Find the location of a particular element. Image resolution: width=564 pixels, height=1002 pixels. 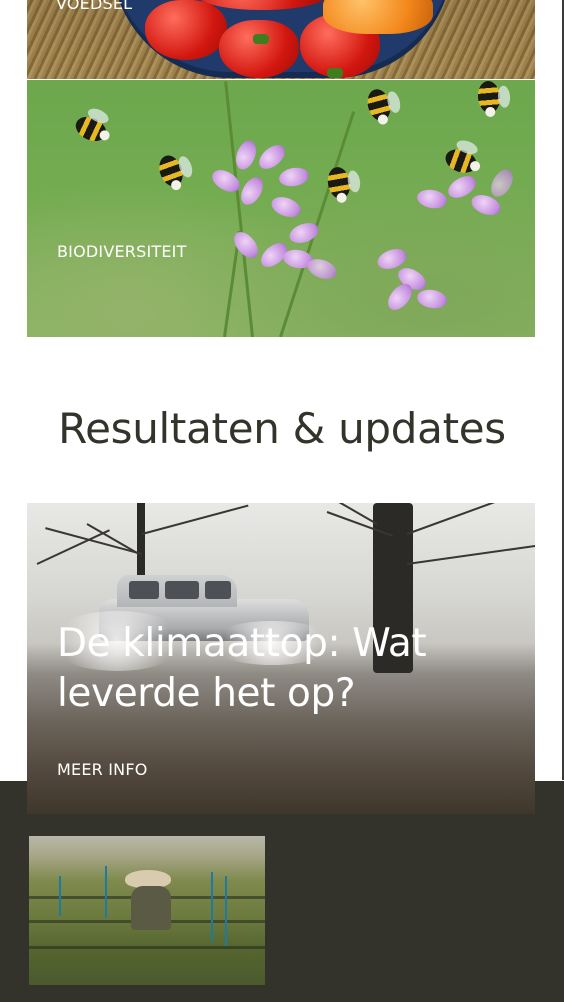

flower-stem is located at coordinates (317, 224).